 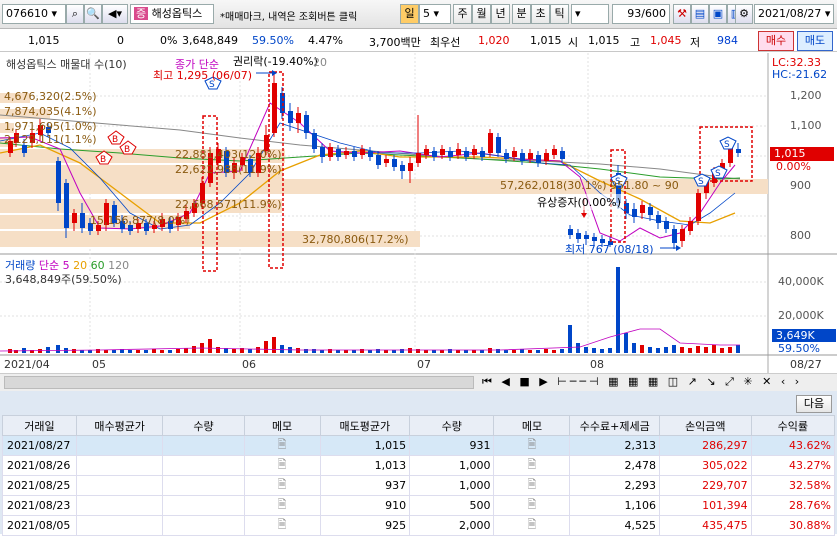 What do you see at coordinates (228, 154) in the screenshot?
I see `vp-label-5: 22,881,403(12.0%)` at bounding box center [228, 154].